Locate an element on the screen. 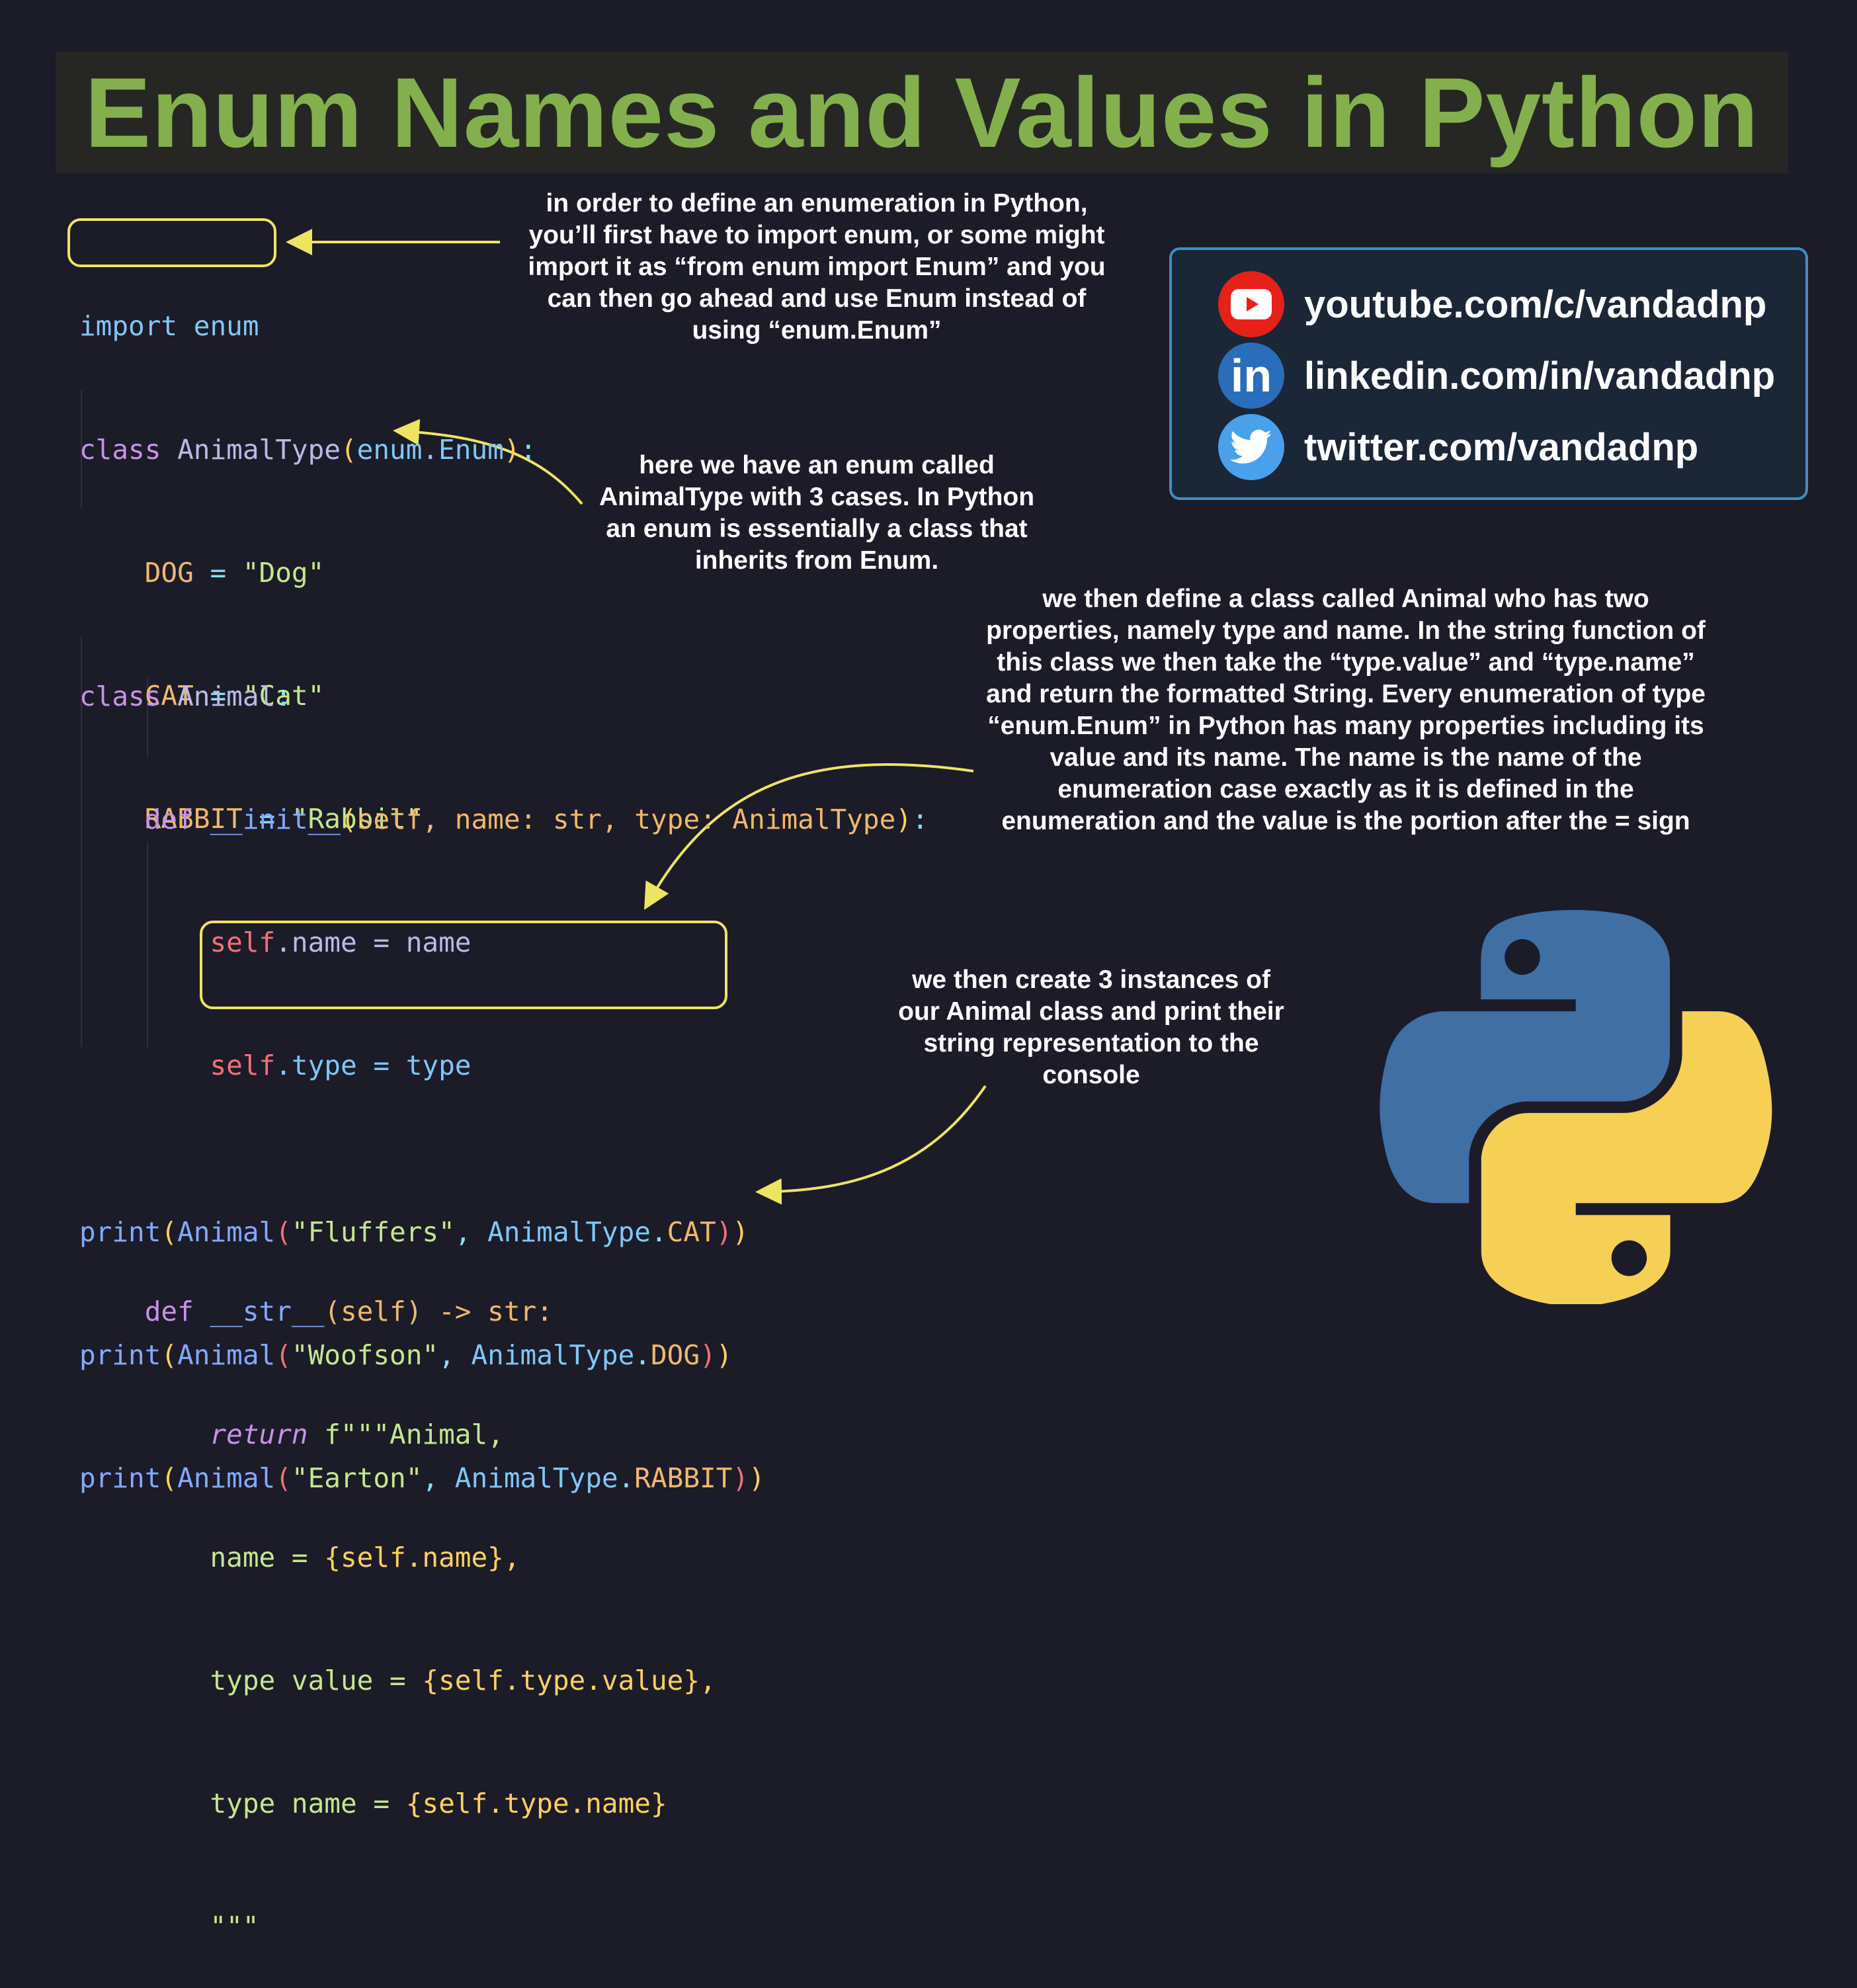 The image size is (1857, 1988). linkedin-icon: in is located at coordinates (1251, 376).